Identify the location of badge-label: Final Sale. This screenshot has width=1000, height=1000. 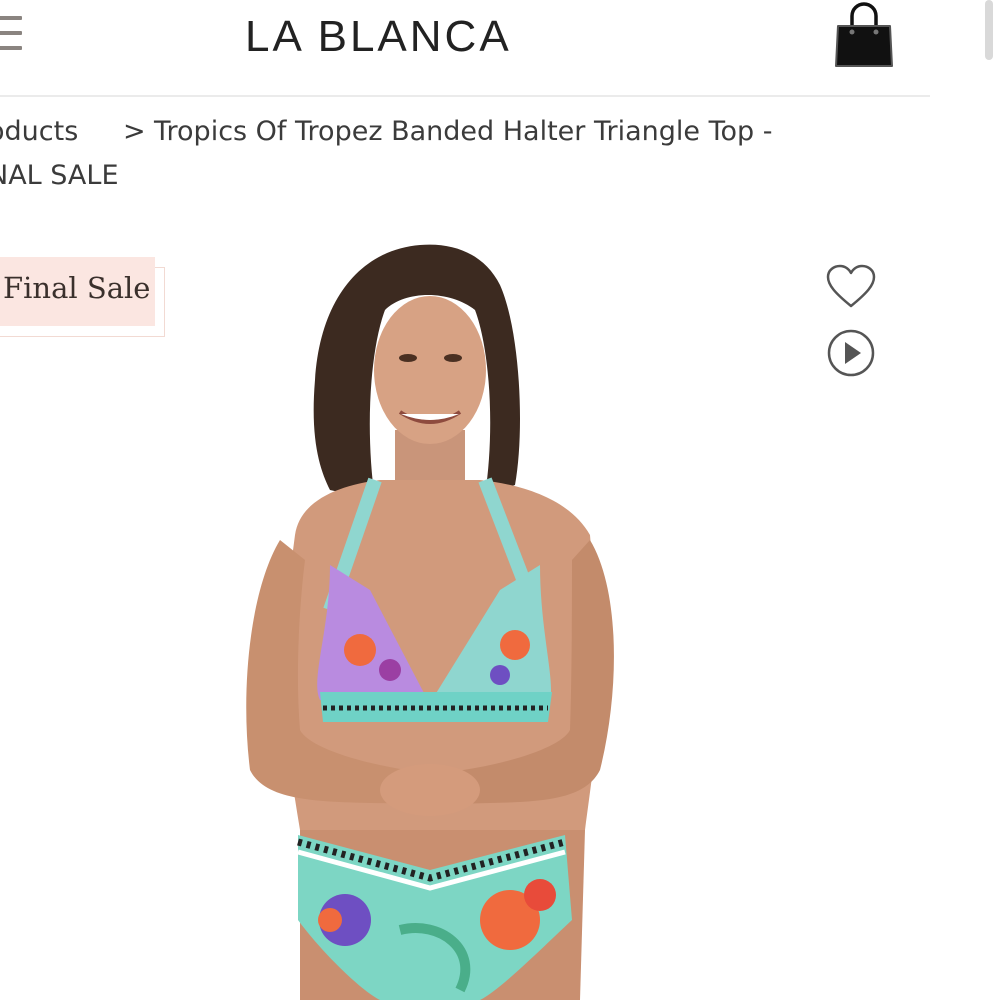
(77, 288).